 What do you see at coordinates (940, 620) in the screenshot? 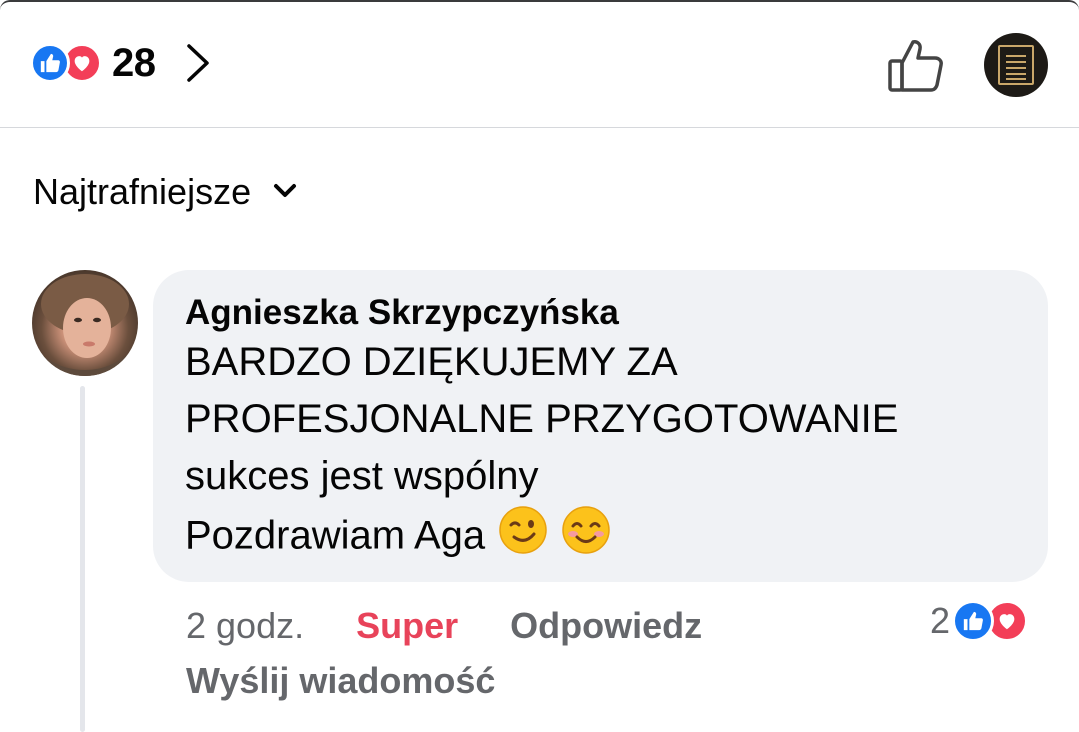
I see `comment-reaction-count: 2` at bounding box center [940, 620].